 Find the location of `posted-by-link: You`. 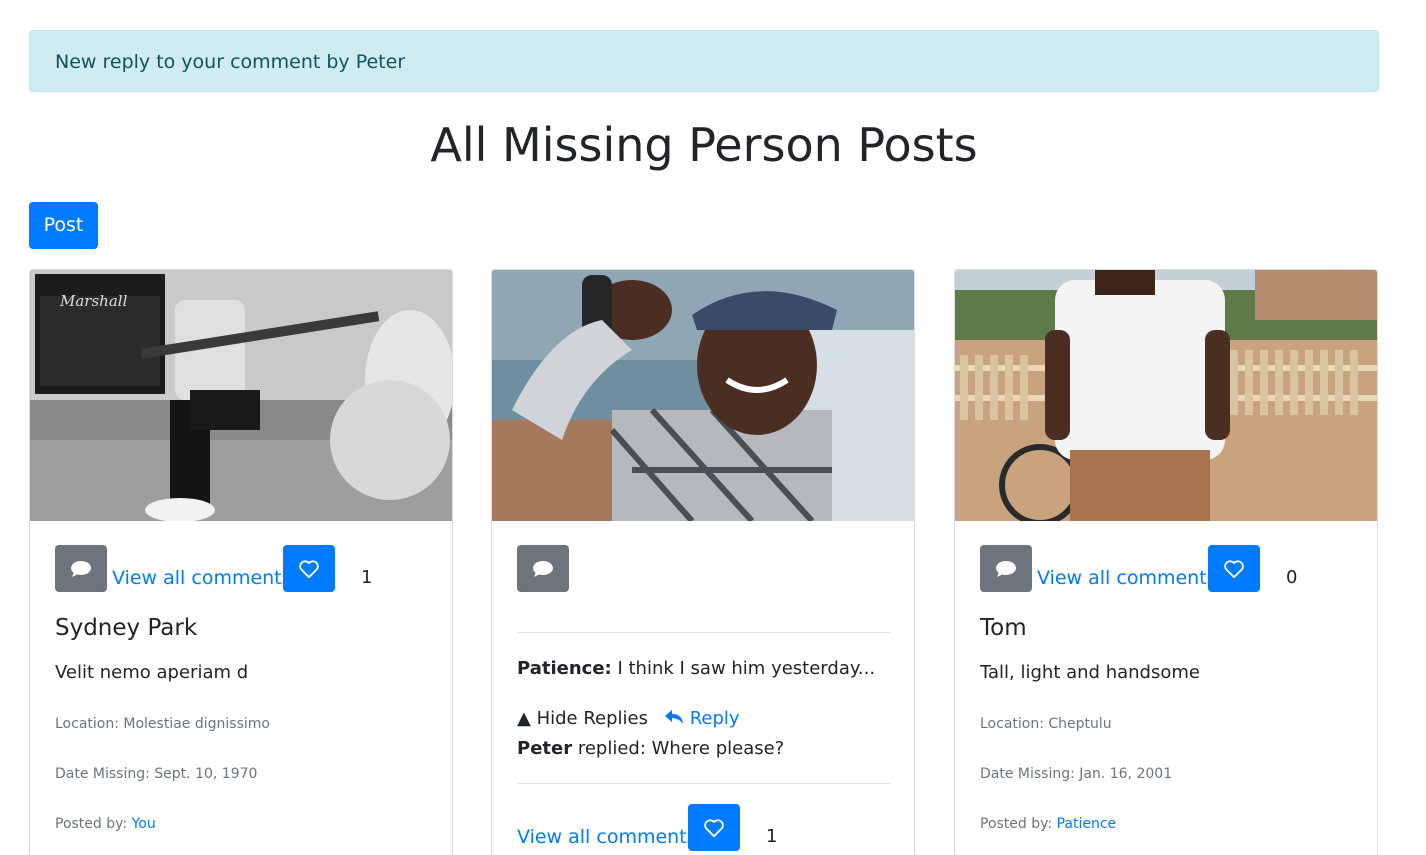

posted-by-link: You is located at coordinates (144, 824).